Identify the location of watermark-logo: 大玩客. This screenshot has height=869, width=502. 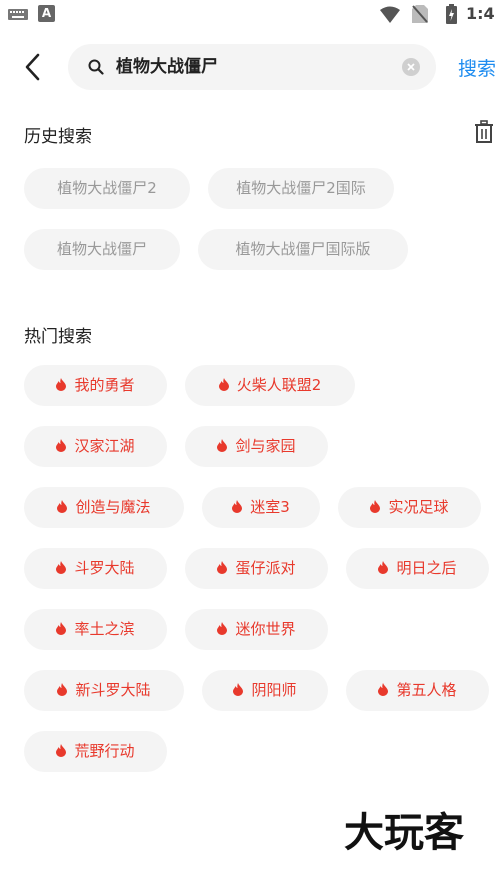
(404, 833).